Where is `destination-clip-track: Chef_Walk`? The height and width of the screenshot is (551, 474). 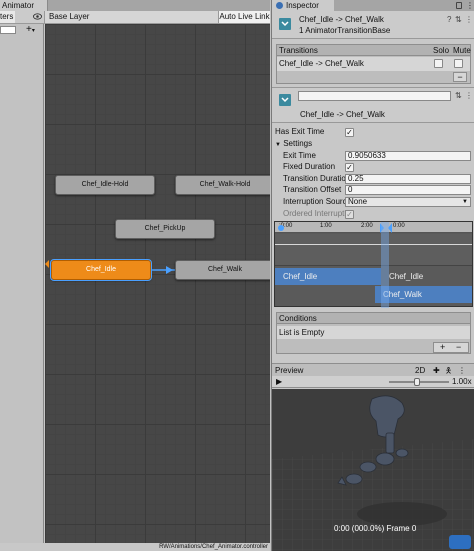
destination-clip-track: Chef_Walk is located at coordinates (423, 294).